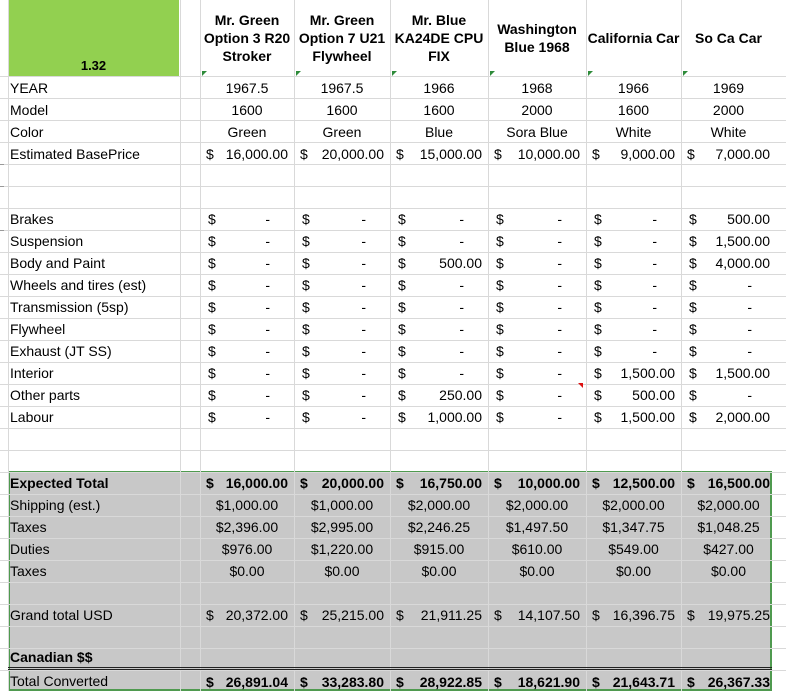 The image size is (786, 693). I want to click on row-label: Wheels and tires (est), so click(94, 285).